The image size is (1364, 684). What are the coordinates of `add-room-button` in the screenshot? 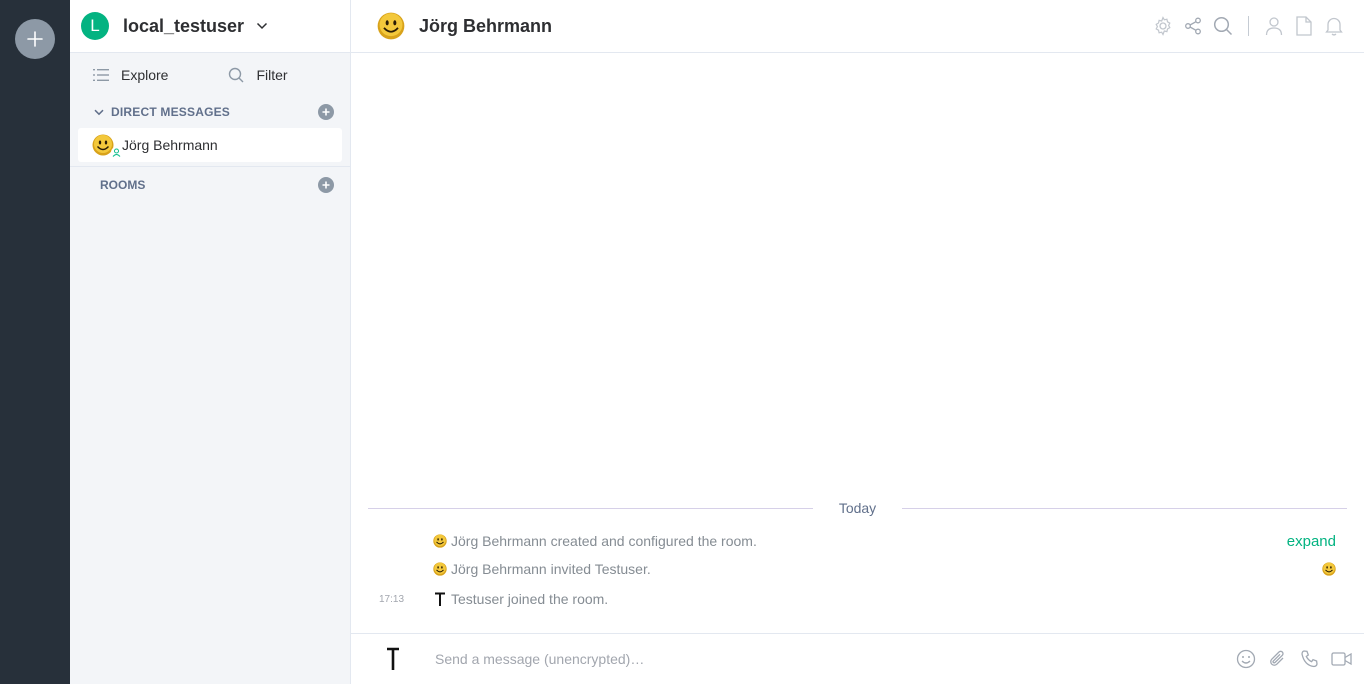 It's located at (326, 185).